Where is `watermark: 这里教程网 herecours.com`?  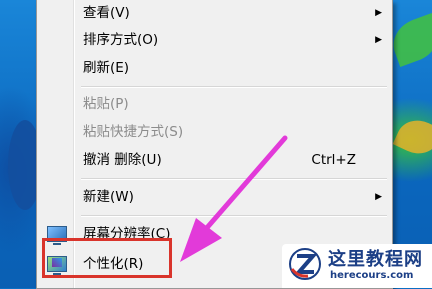
watermark: 这里教程网 herecours.com is located at coordinates (357, 266).